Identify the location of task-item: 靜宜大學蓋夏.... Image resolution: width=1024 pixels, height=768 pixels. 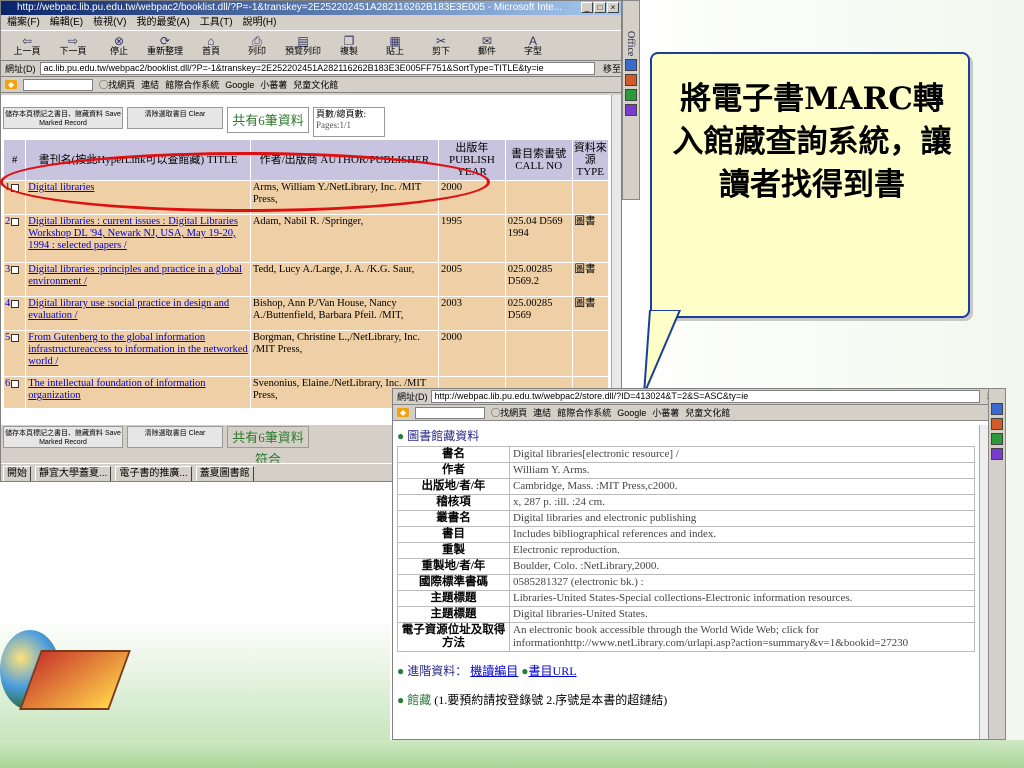
(73, 473).